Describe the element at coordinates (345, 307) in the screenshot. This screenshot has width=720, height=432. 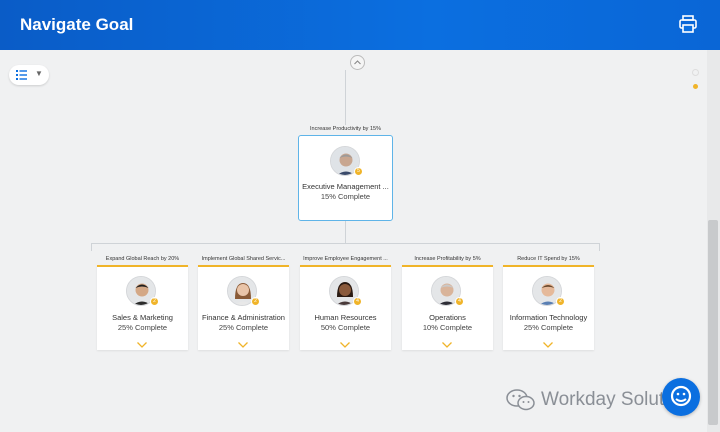
I see `child-goal-card: 4 Human Resources 50% Complete` at that location.